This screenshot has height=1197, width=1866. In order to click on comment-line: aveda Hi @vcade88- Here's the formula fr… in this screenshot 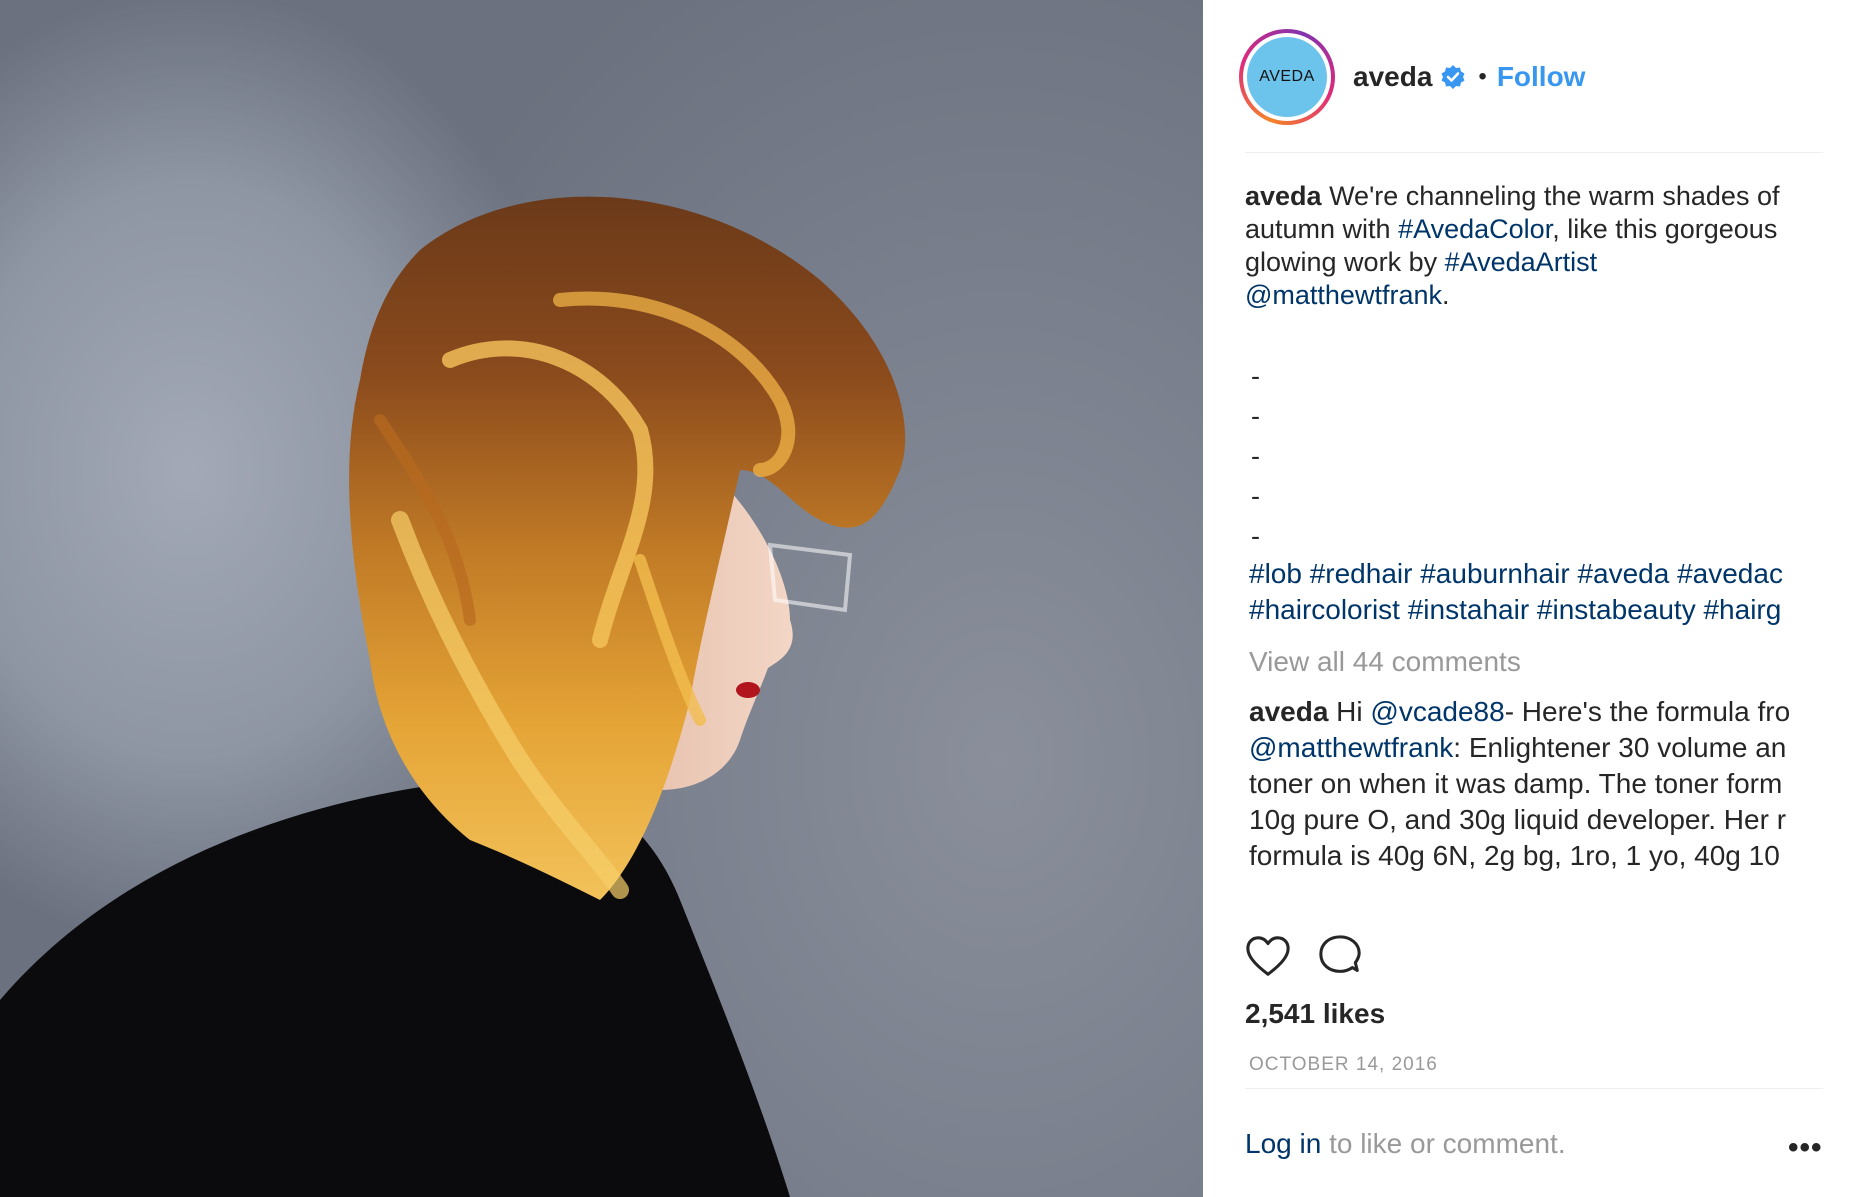, I will do `click(1557, 712)`.